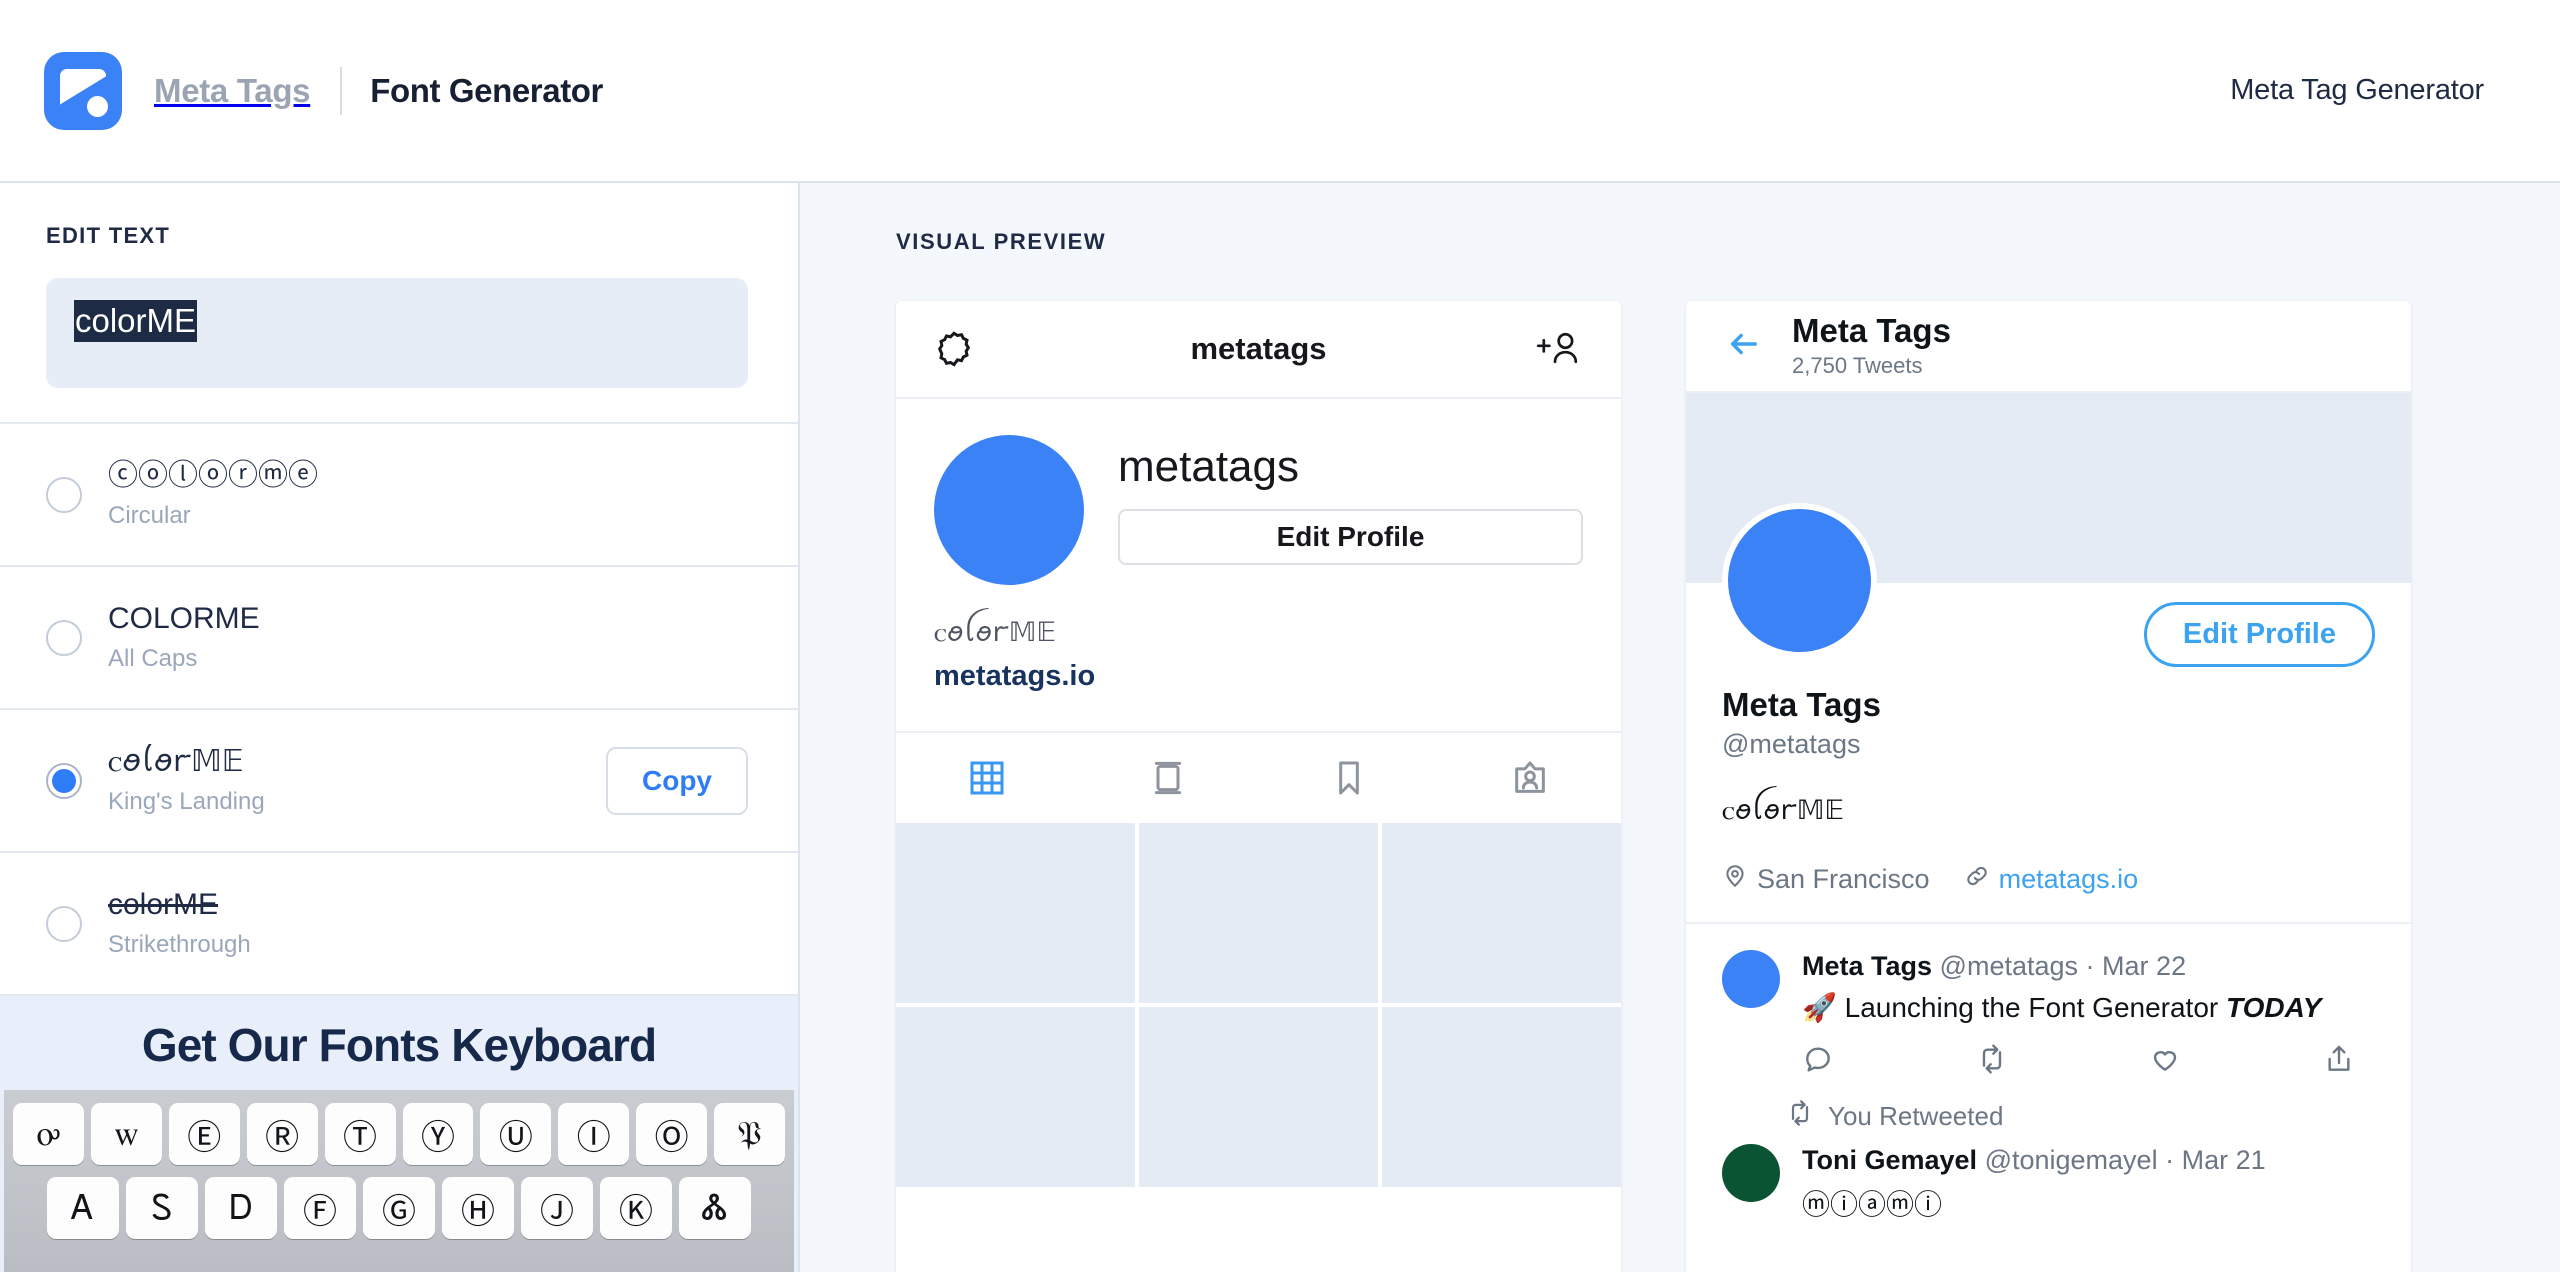  Describe the element at coordinates (176, 762) in the screenshot. I see `font-sample-kings-landing: ꮯꪮꪶꪮꭈ𝕄𝔼` at that location.